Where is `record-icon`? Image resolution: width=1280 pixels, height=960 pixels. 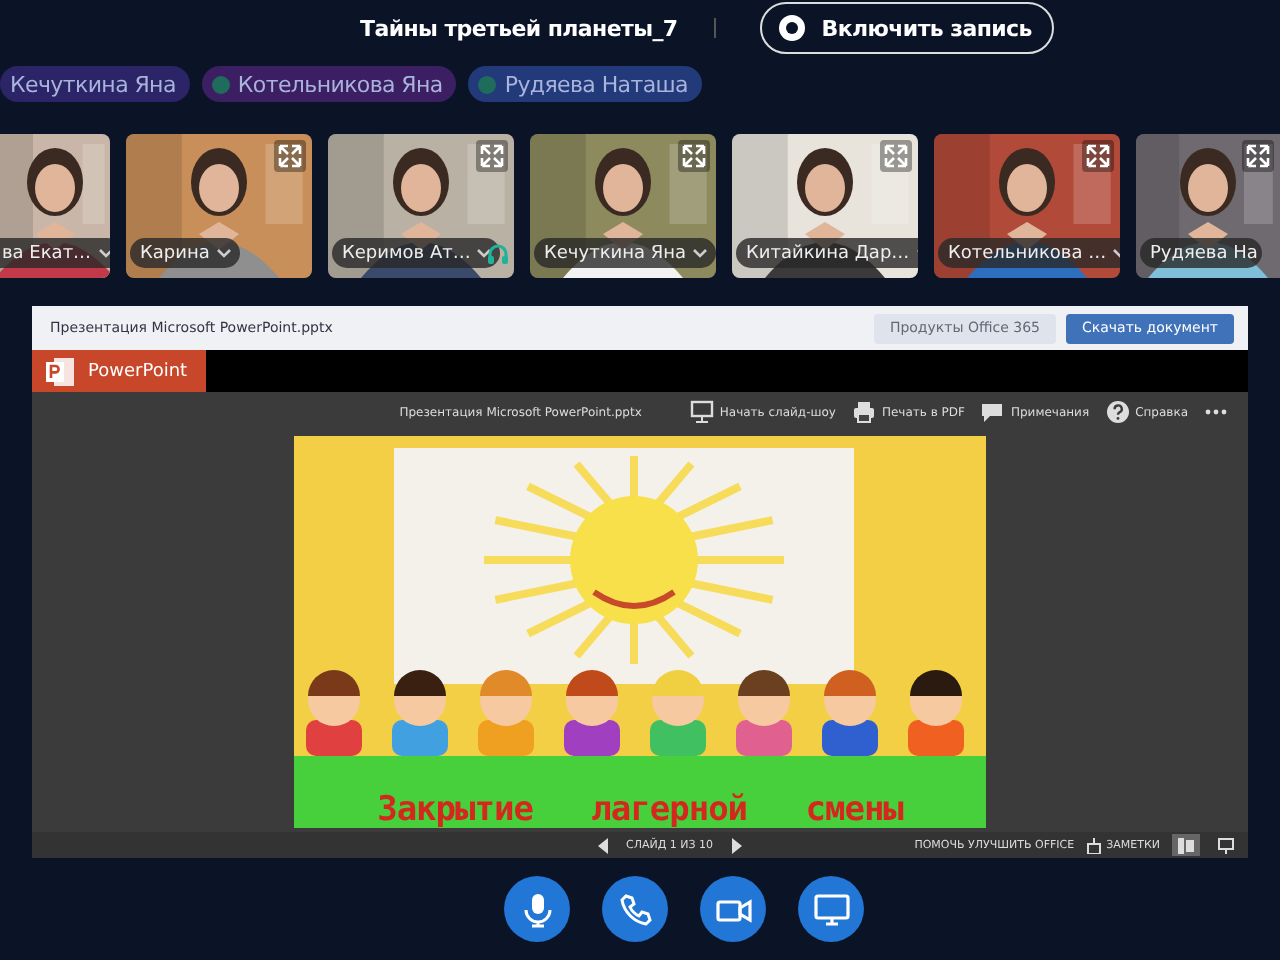
record-icon is located at coordinates (791, 28).